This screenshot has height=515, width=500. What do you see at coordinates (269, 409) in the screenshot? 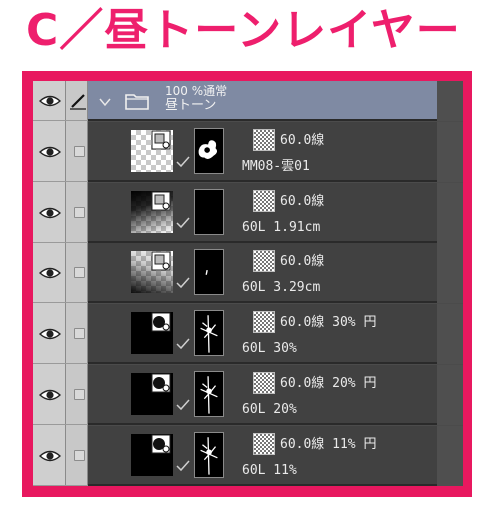
I see `layer-name: 60L 20%` at bounding box center [269, 409].